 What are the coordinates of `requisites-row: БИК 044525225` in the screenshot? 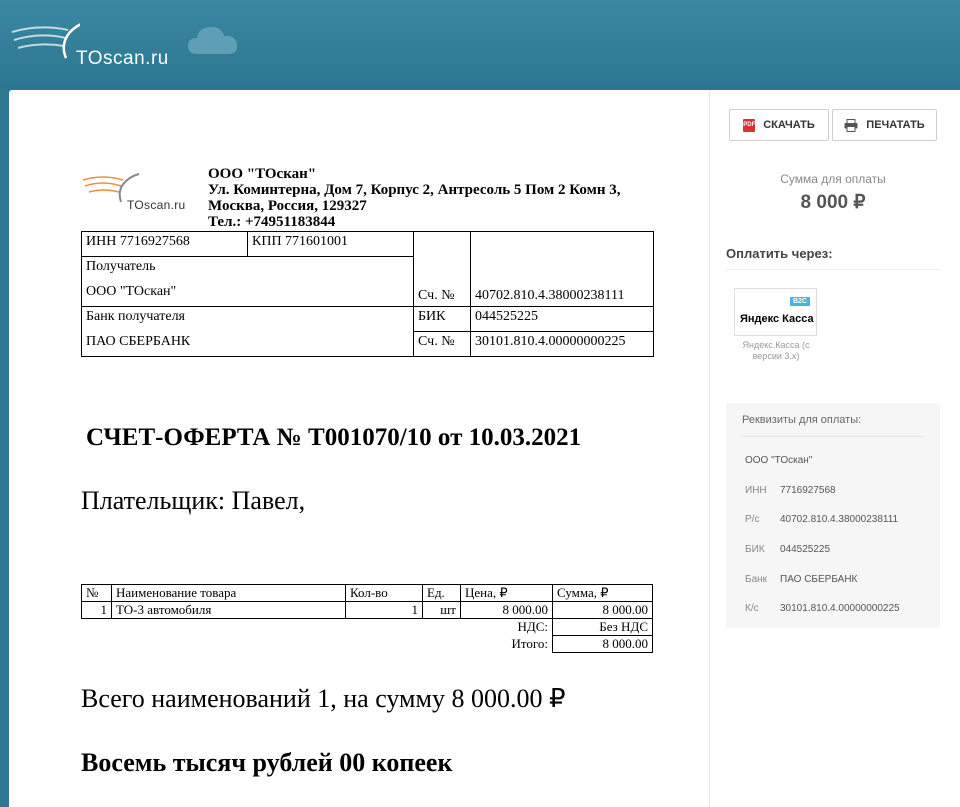 It's located at (787, 549).